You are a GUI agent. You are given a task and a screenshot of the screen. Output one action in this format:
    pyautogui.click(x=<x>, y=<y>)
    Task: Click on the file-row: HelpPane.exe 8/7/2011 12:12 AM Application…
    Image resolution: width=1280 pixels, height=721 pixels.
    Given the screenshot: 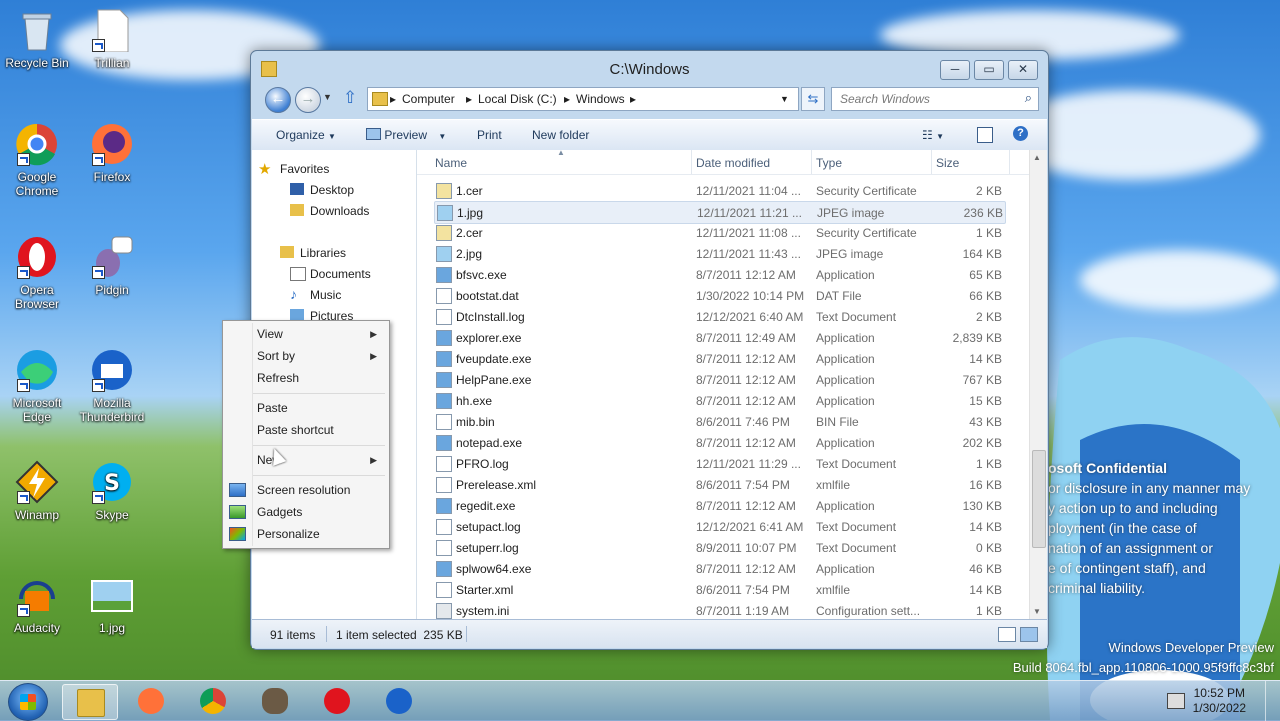 What is the action you would take?
    pyautogui.click(x=719, y=379)
    